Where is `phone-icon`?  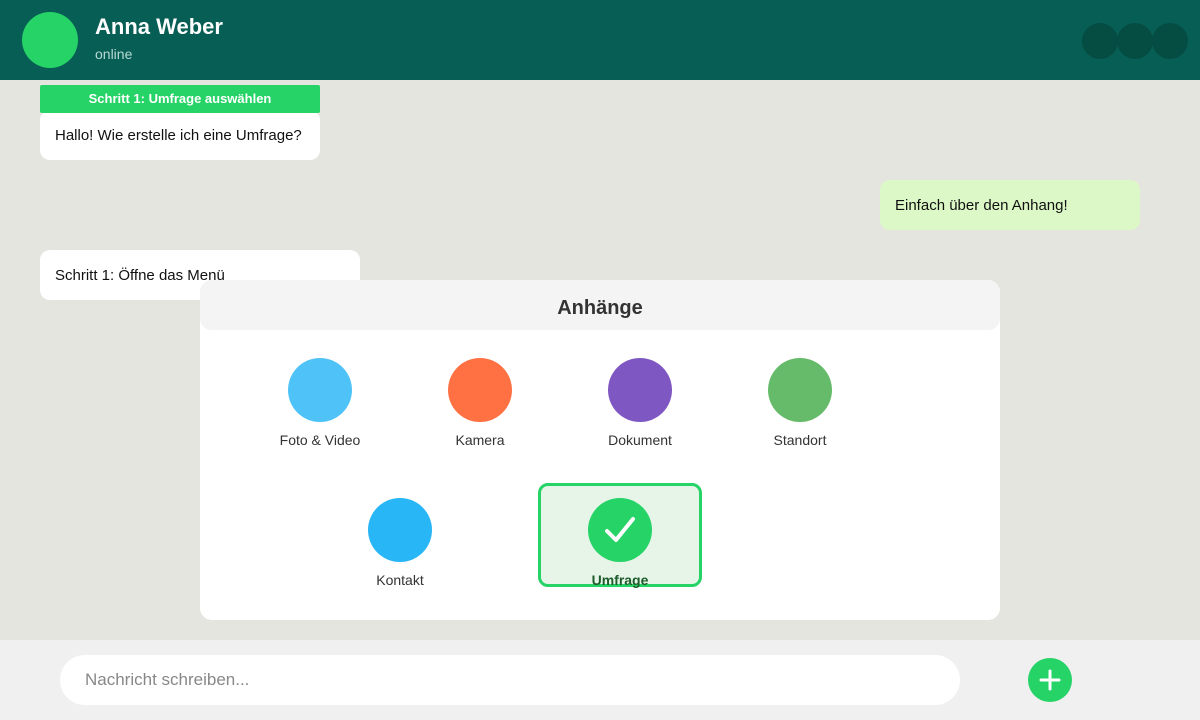 phone-icon is located at coordinates (1135, 41).